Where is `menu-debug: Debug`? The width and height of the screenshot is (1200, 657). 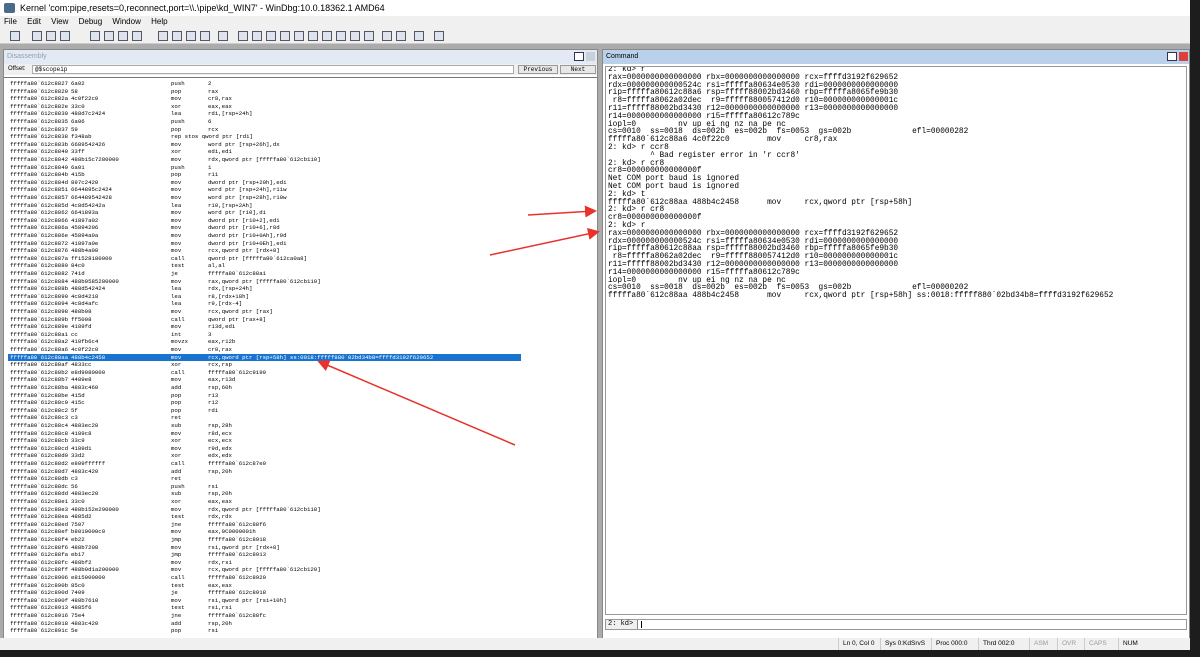
menu-debug: Debug is located at coordinates (91, 22).